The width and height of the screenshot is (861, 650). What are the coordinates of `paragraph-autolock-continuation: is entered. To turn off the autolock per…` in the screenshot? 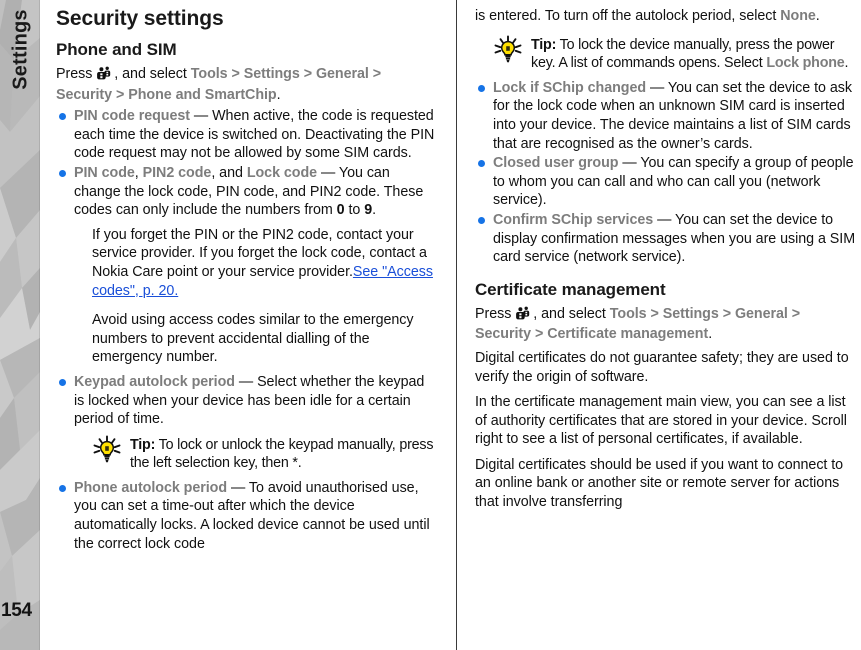 It's located at (666, 14).